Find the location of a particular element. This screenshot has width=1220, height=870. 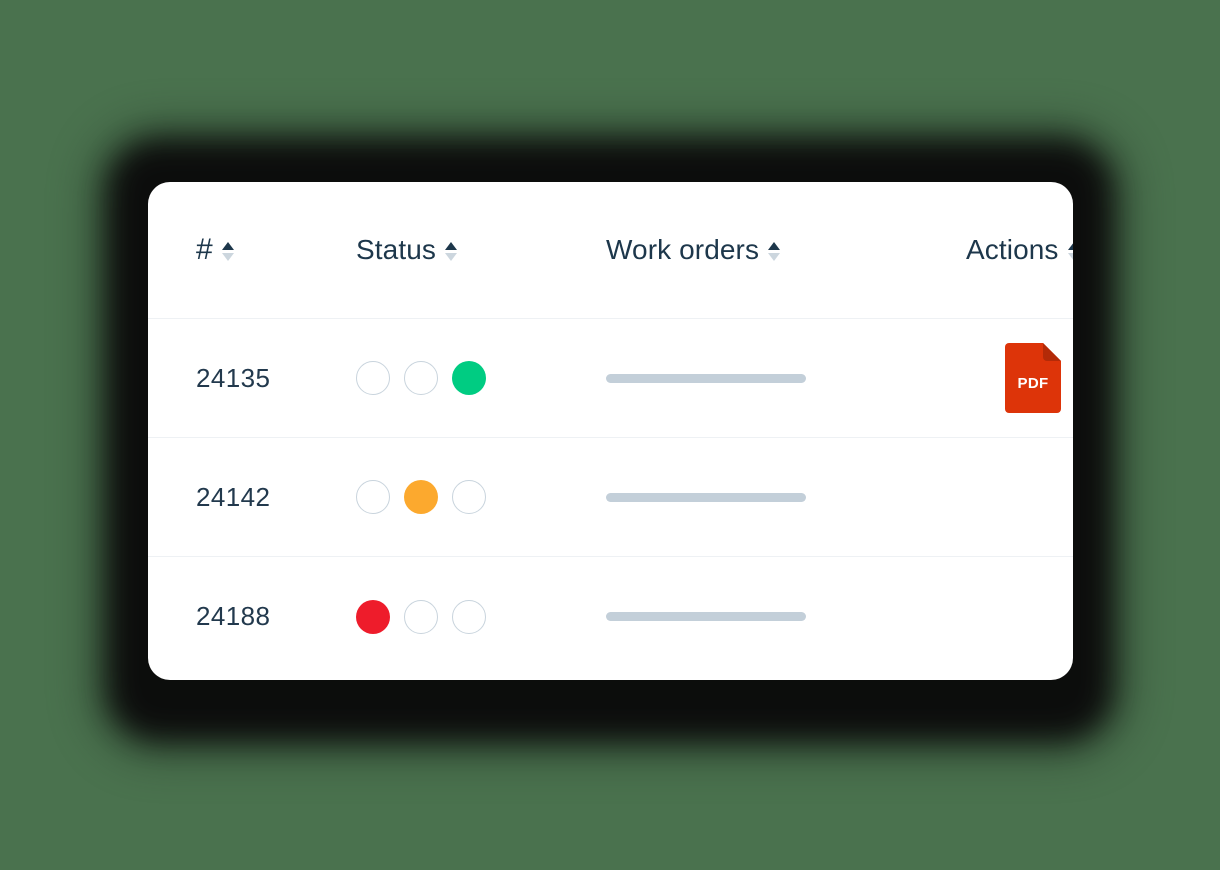

row-id-value: 24142 is located at coordinates (233, 496).